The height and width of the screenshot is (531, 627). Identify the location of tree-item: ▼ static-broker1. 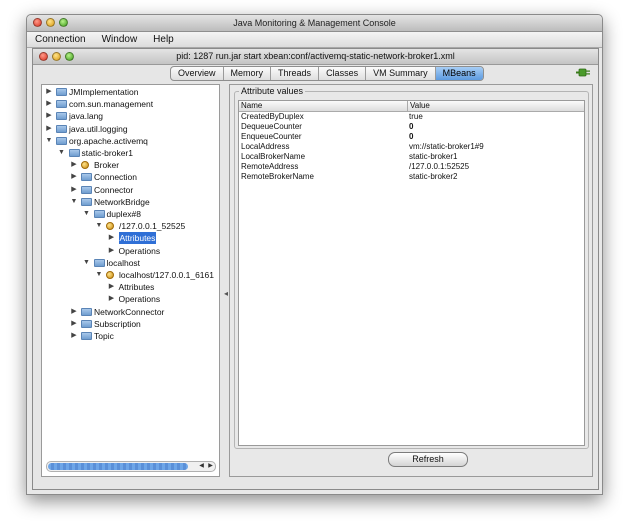
(130, 153).